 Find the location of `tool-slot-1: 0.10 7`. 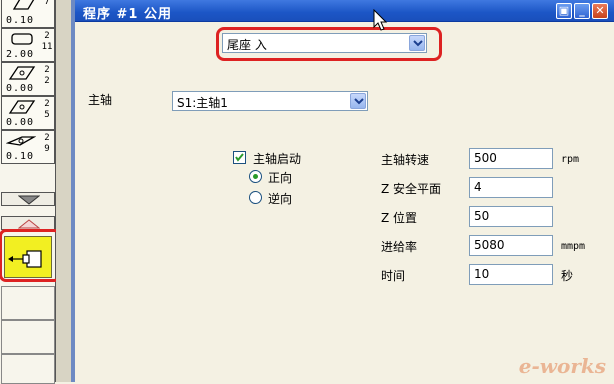

tool-slot-1: 0.10 7 is located at coordinates (28, 14).